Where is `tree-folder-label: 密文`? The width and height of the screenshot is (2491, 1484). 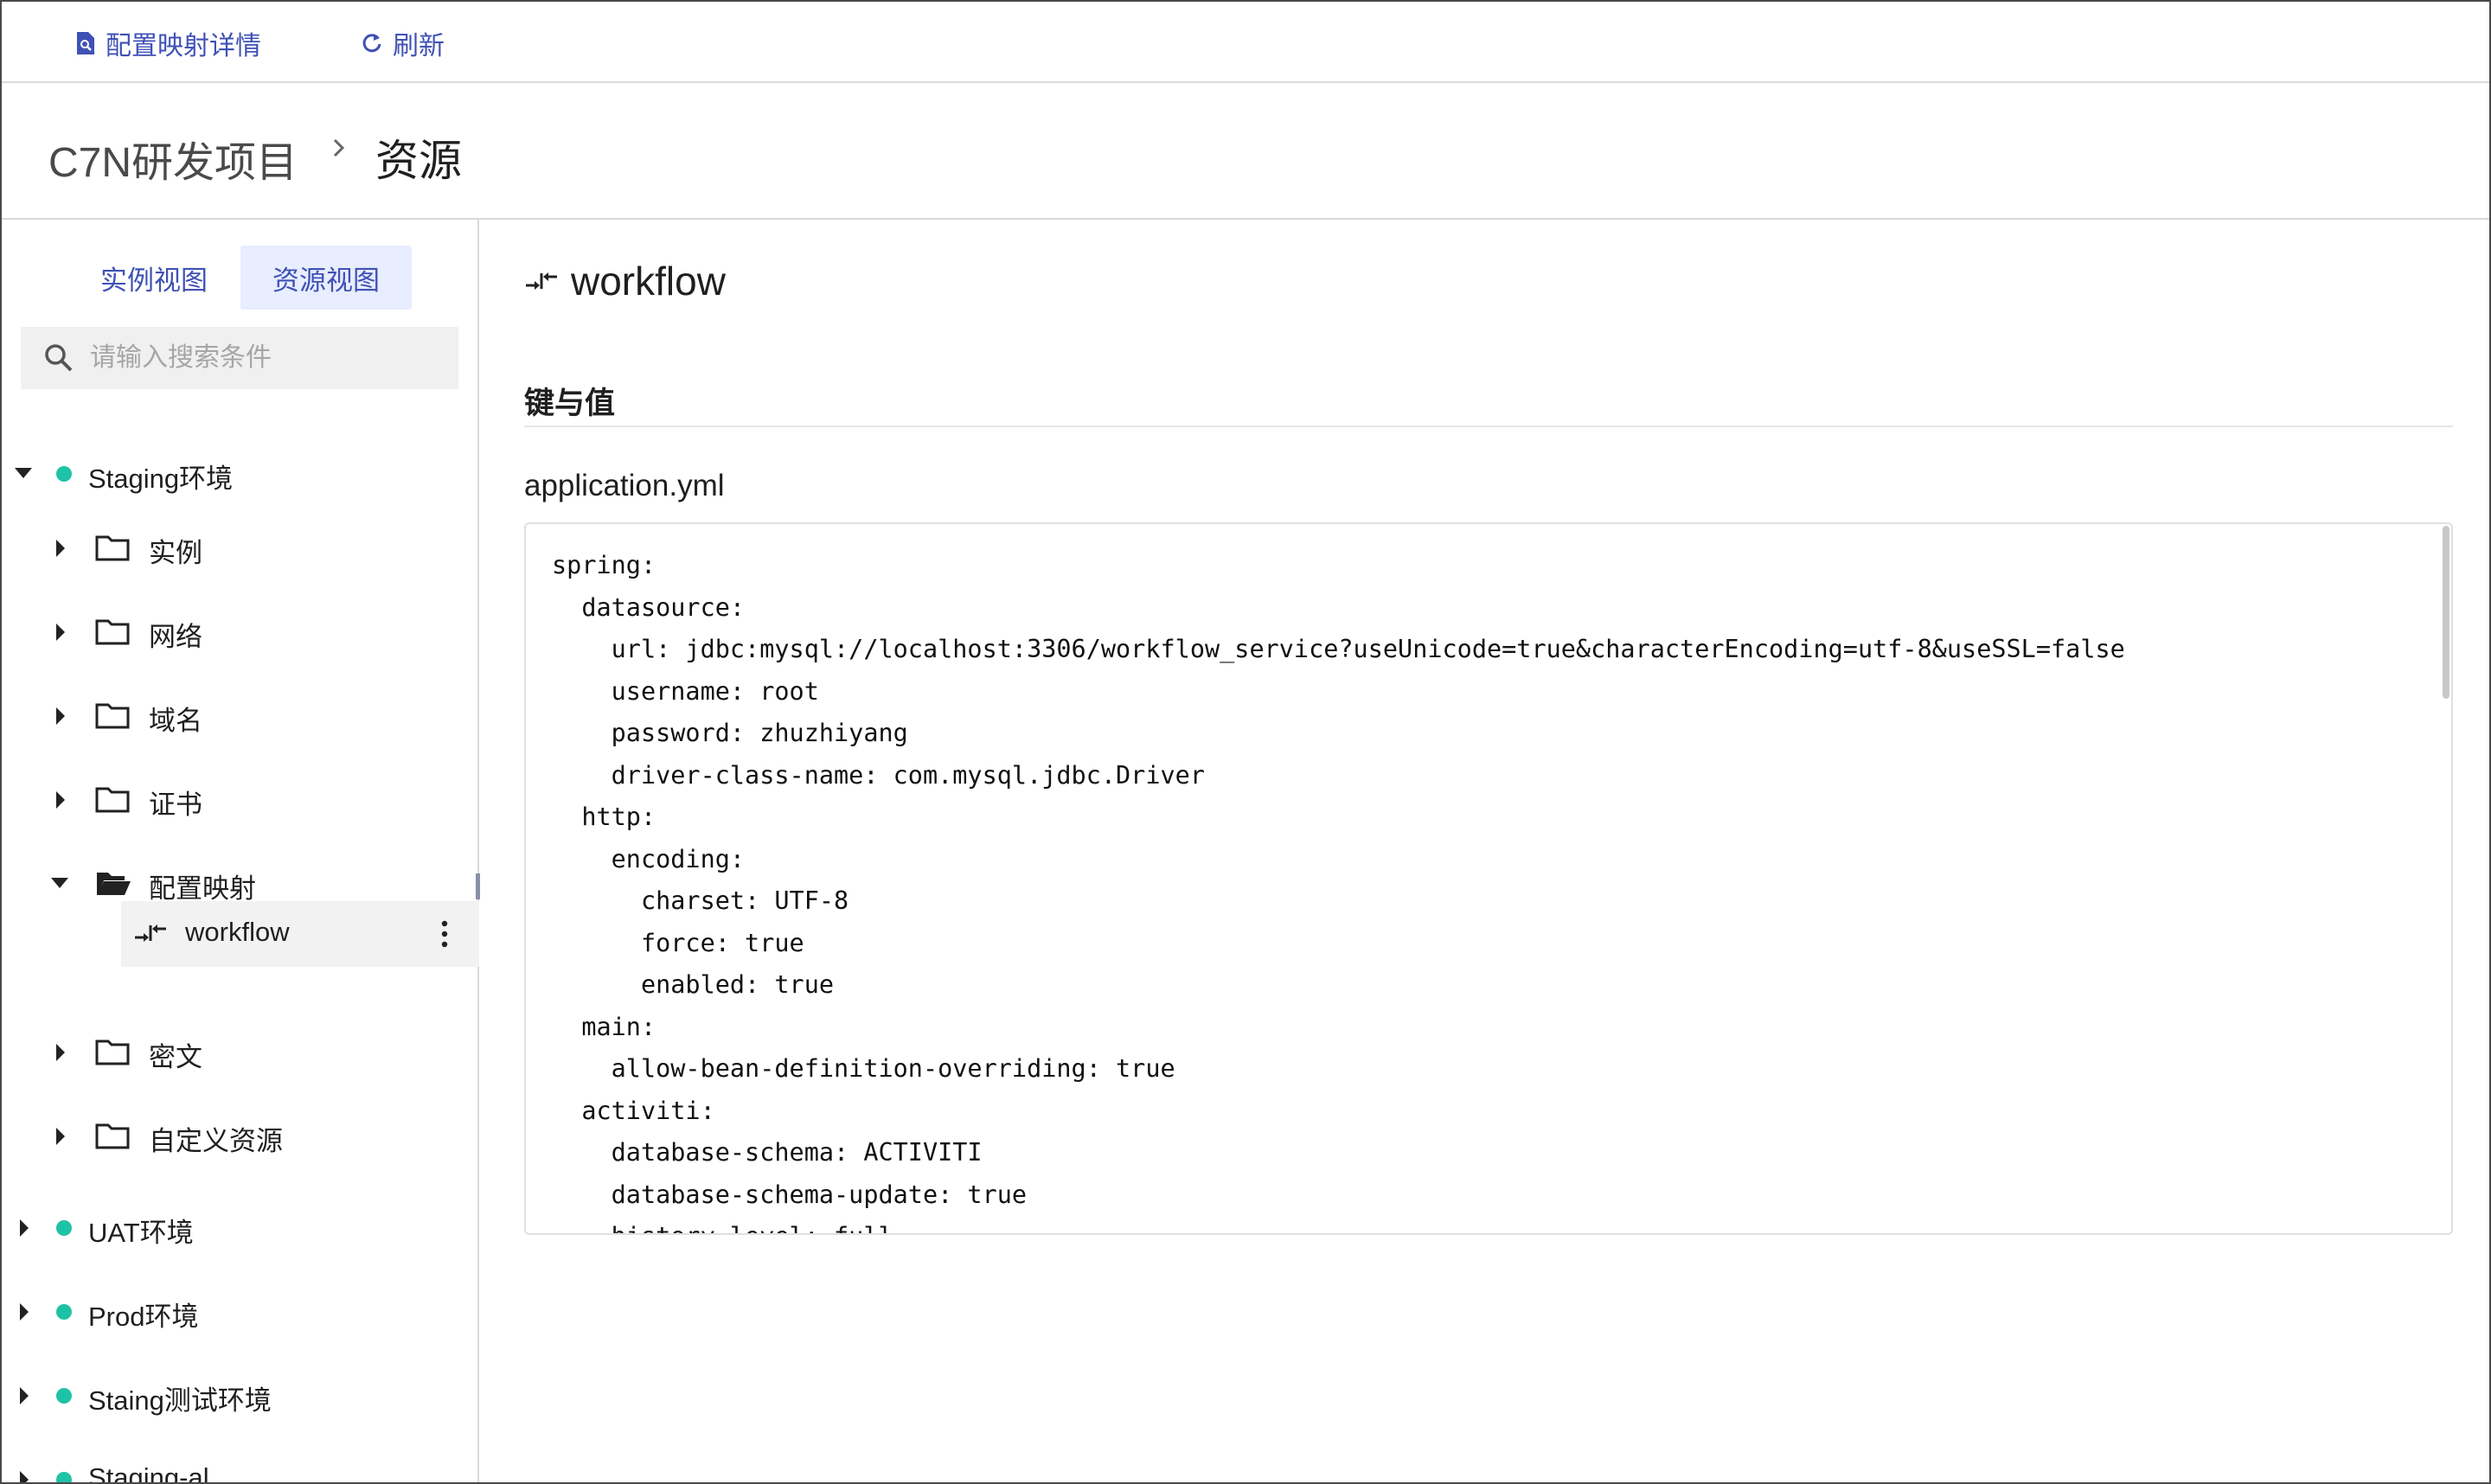 tree-folder-label: 密文 is located at coordinates (175, 1057).